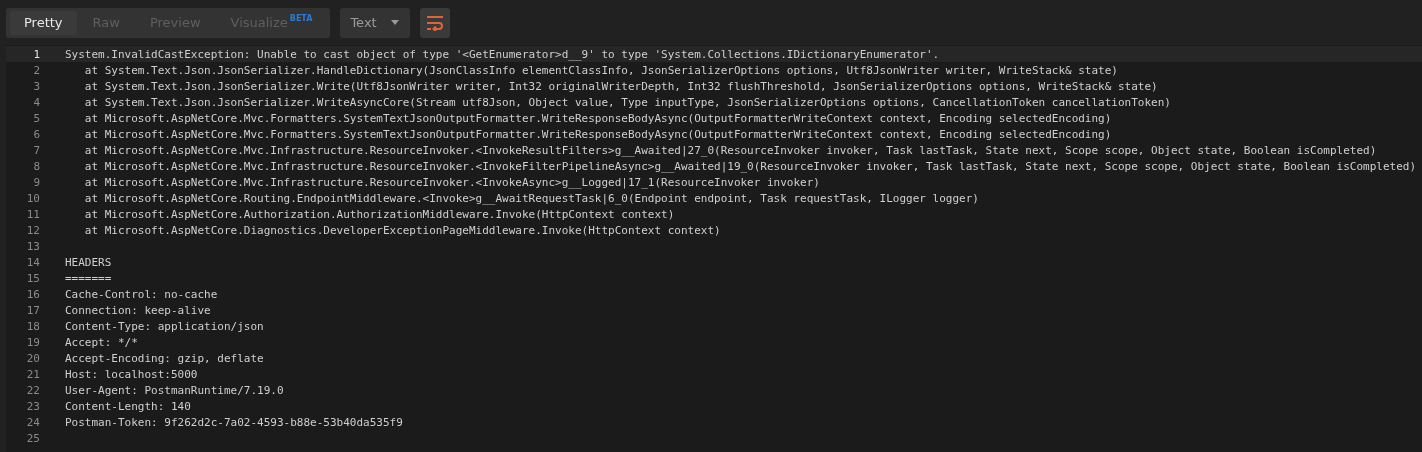  What do you see at coordinates (36, 54) in the screenshot?
I see `line-number: 1` at bounding box center [36, 54].